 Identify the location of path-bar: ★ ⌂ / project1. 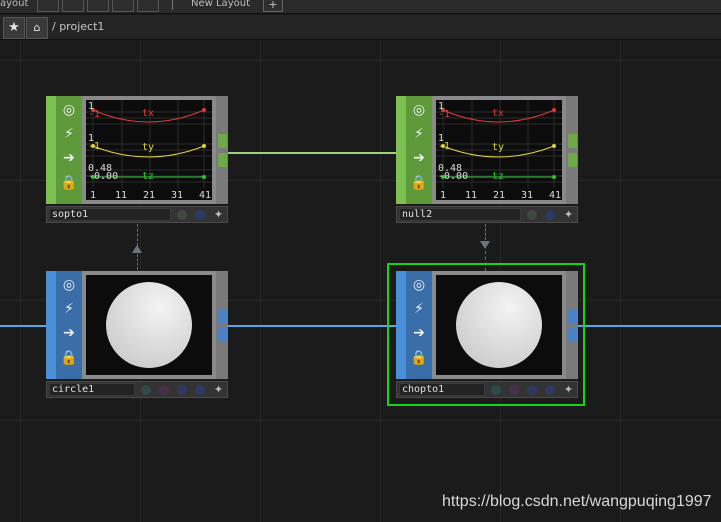
(360, 27).